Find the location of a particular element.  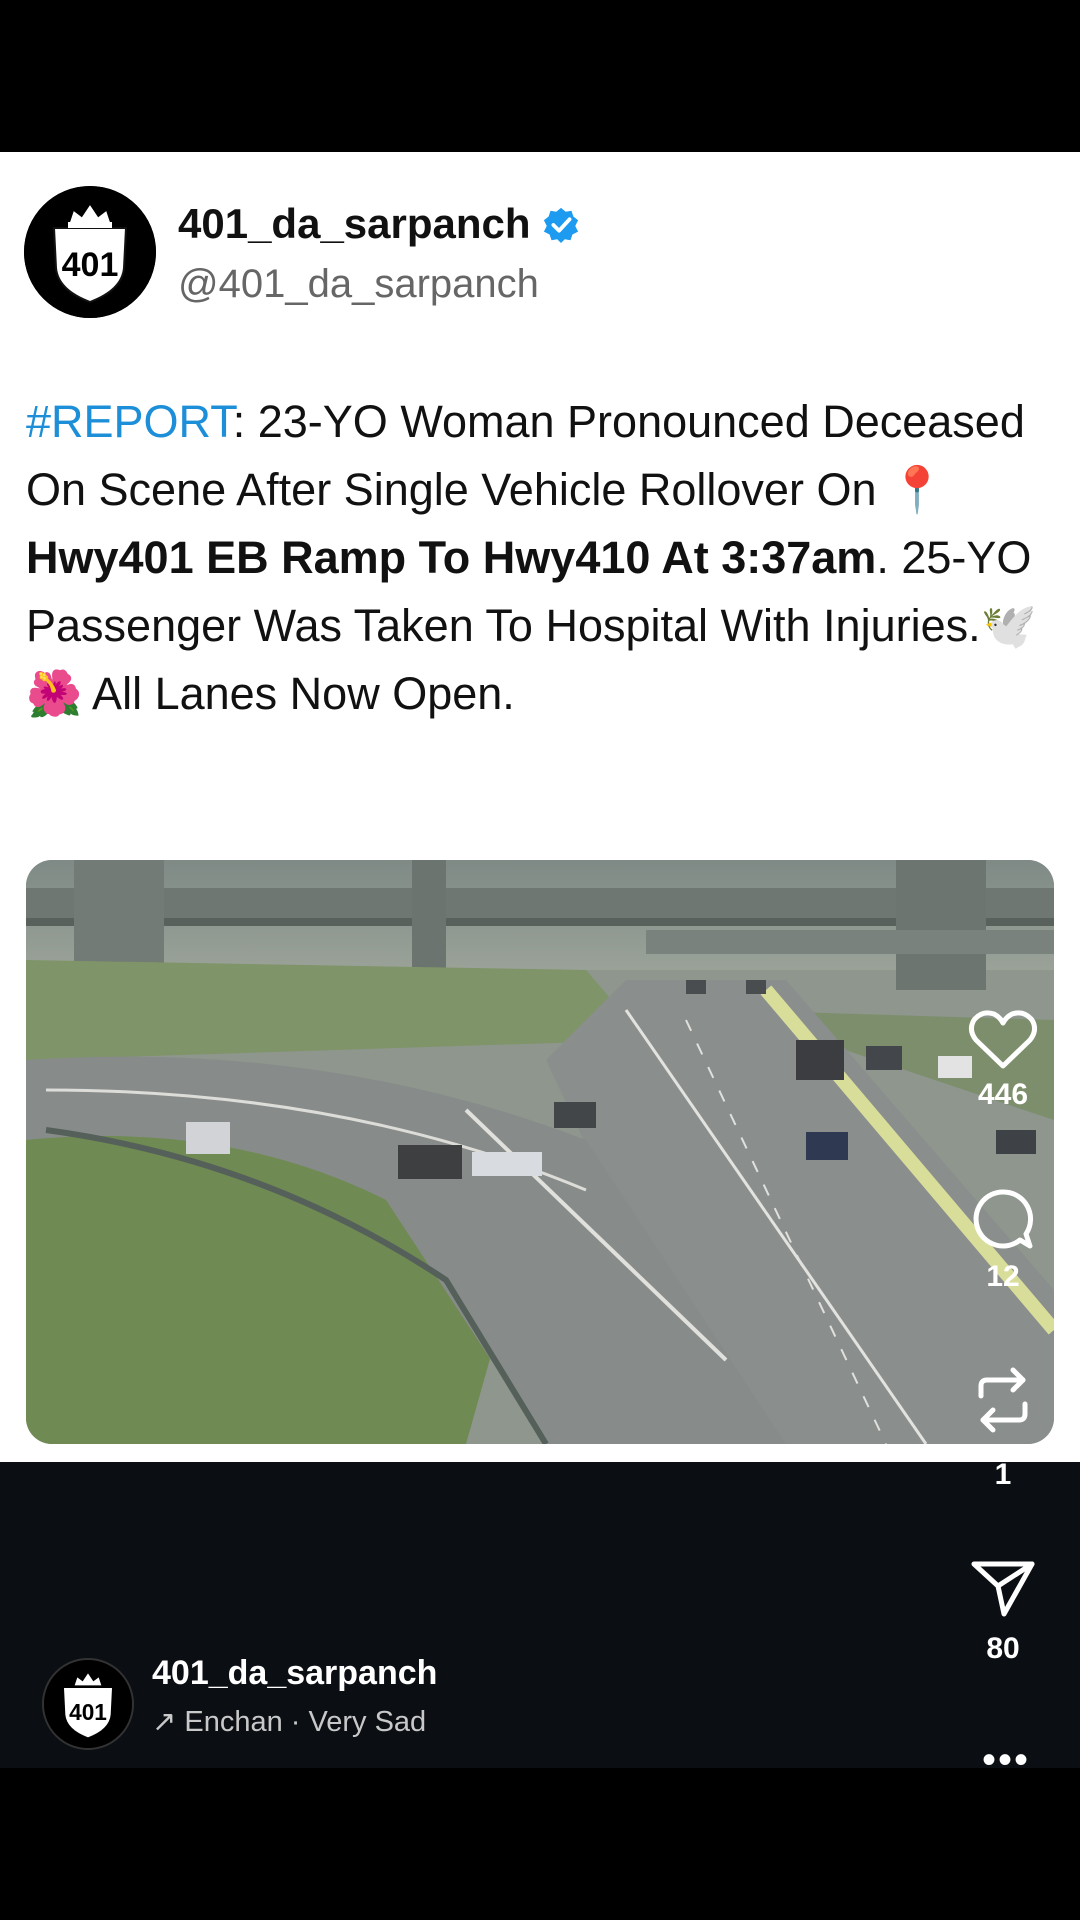

highway-shield-logo: 401 is located at coordinates (90, 252).